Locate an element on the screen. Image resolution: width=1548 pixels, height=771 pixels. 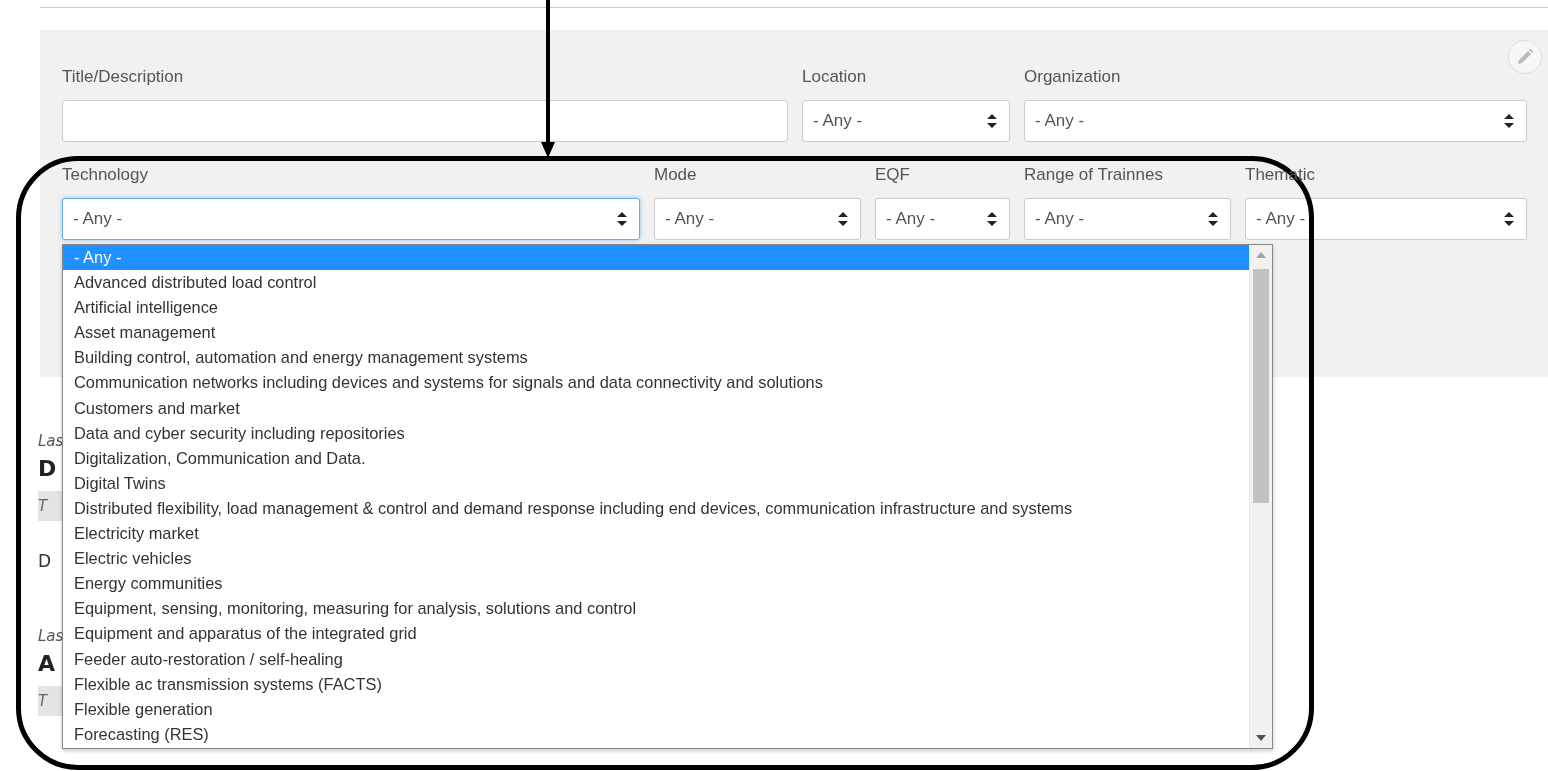
field-label: Title/Description is located at coordinates (123, 77).